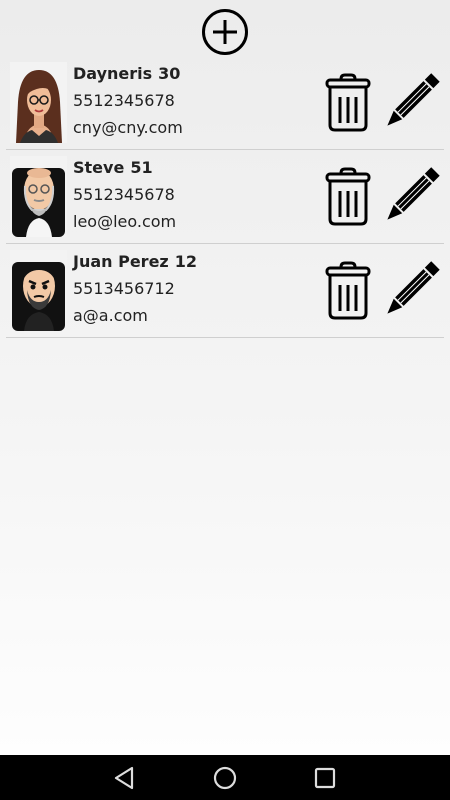 The height and width of the screenshot is (800, 450). I want to click on contact-email: cny@cny.com, so click(128, 127).